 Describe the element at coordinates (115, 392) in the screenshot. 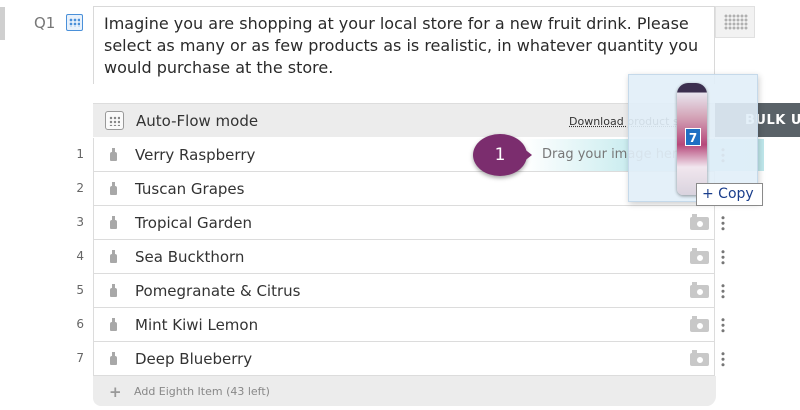

I see `plus-icon: +` at that location.